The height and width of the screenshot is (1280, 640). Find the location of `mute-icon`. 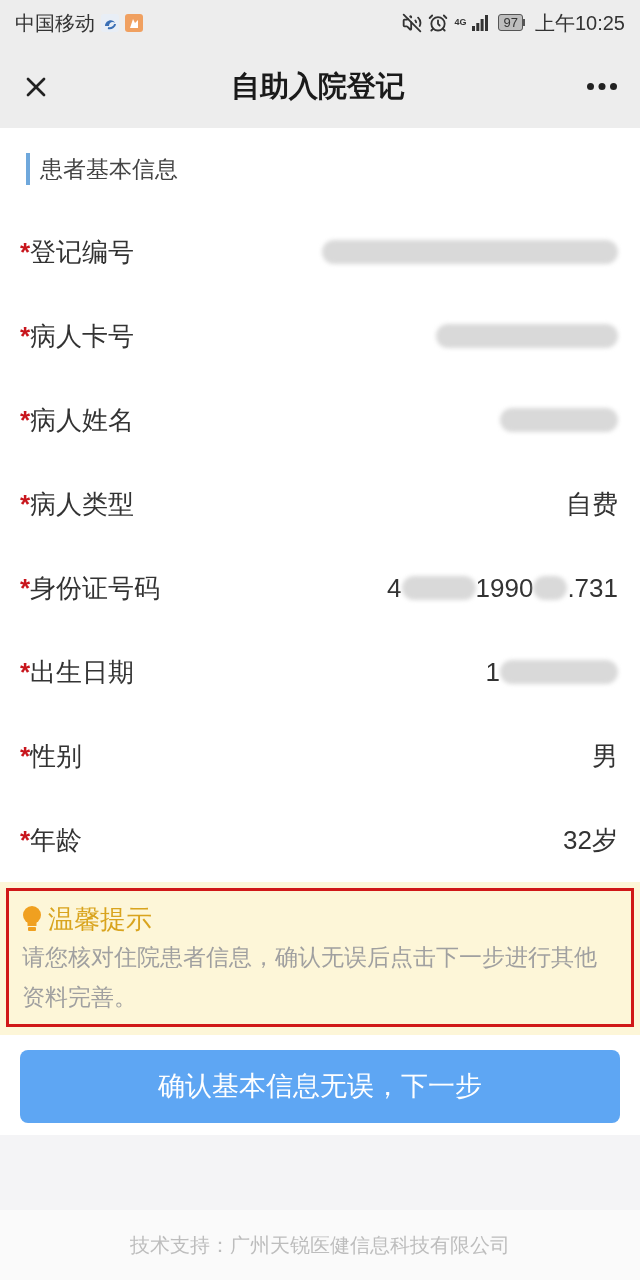

mute-icon is located at coordinates (412, 22).